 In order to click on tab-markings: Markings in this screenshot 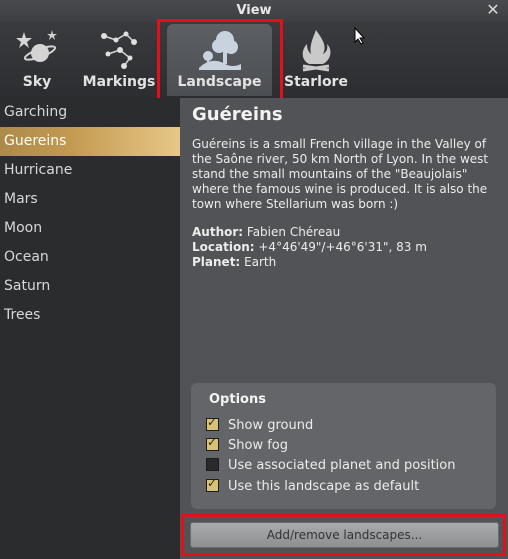, I will do `click(119, 60)`.